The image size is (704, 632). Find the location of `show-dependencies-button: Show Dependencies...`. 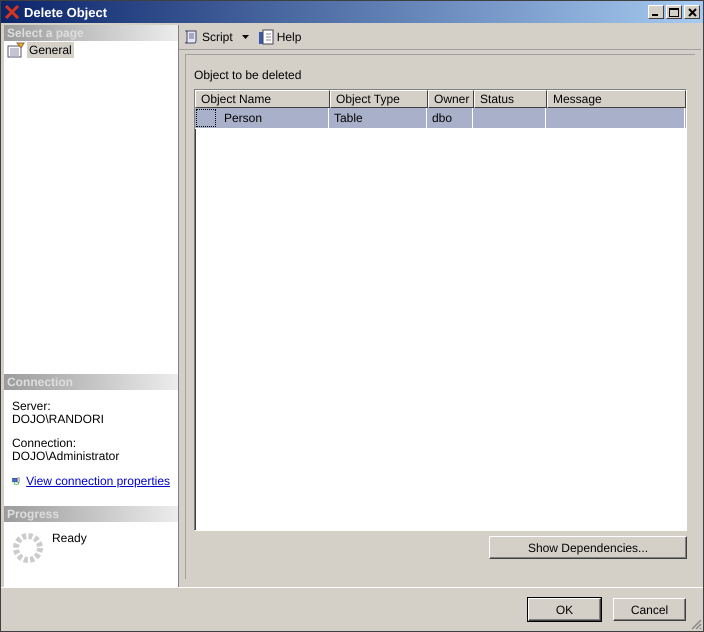

show-dependencies-button: Show Dependencies... is located at coordinates (588, 547).